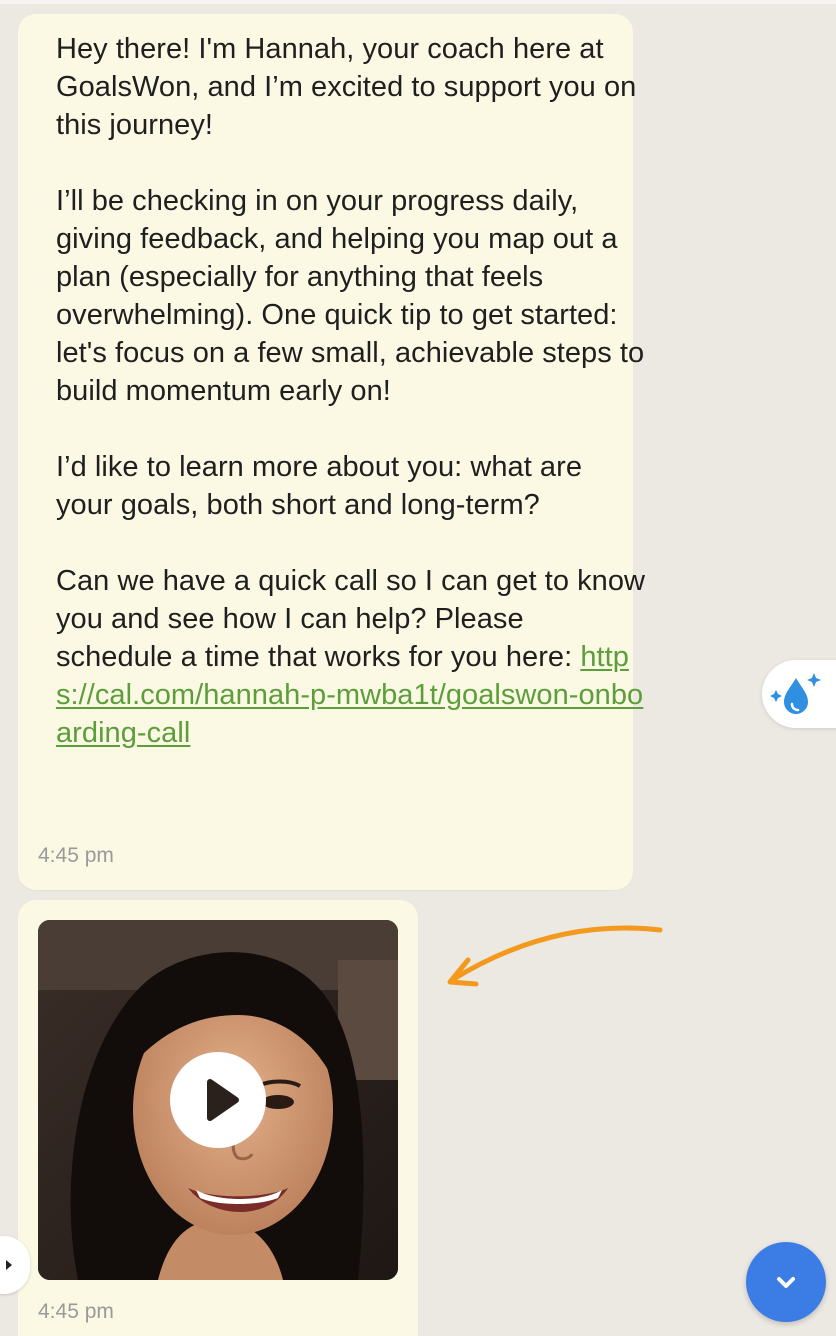  I want to click on scroll-to-bottom-button, so click(786, 1282).